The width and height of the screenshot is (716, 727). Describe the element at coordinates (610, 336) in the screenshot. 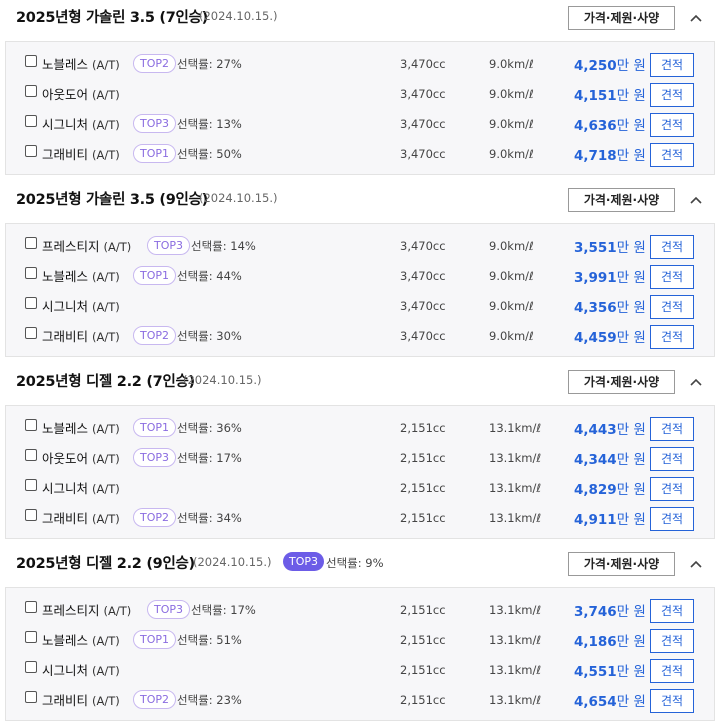

I see `price: 4,459만 원` at that location.